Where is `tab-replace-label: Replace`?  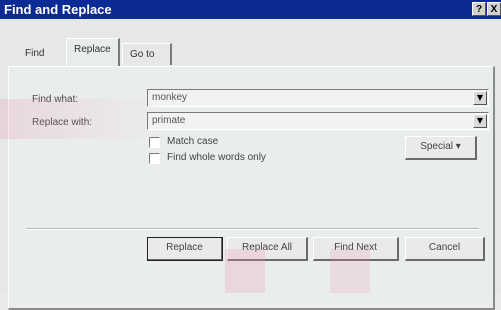 tab-replace-label: Replace is located at coordinates (92, 49).